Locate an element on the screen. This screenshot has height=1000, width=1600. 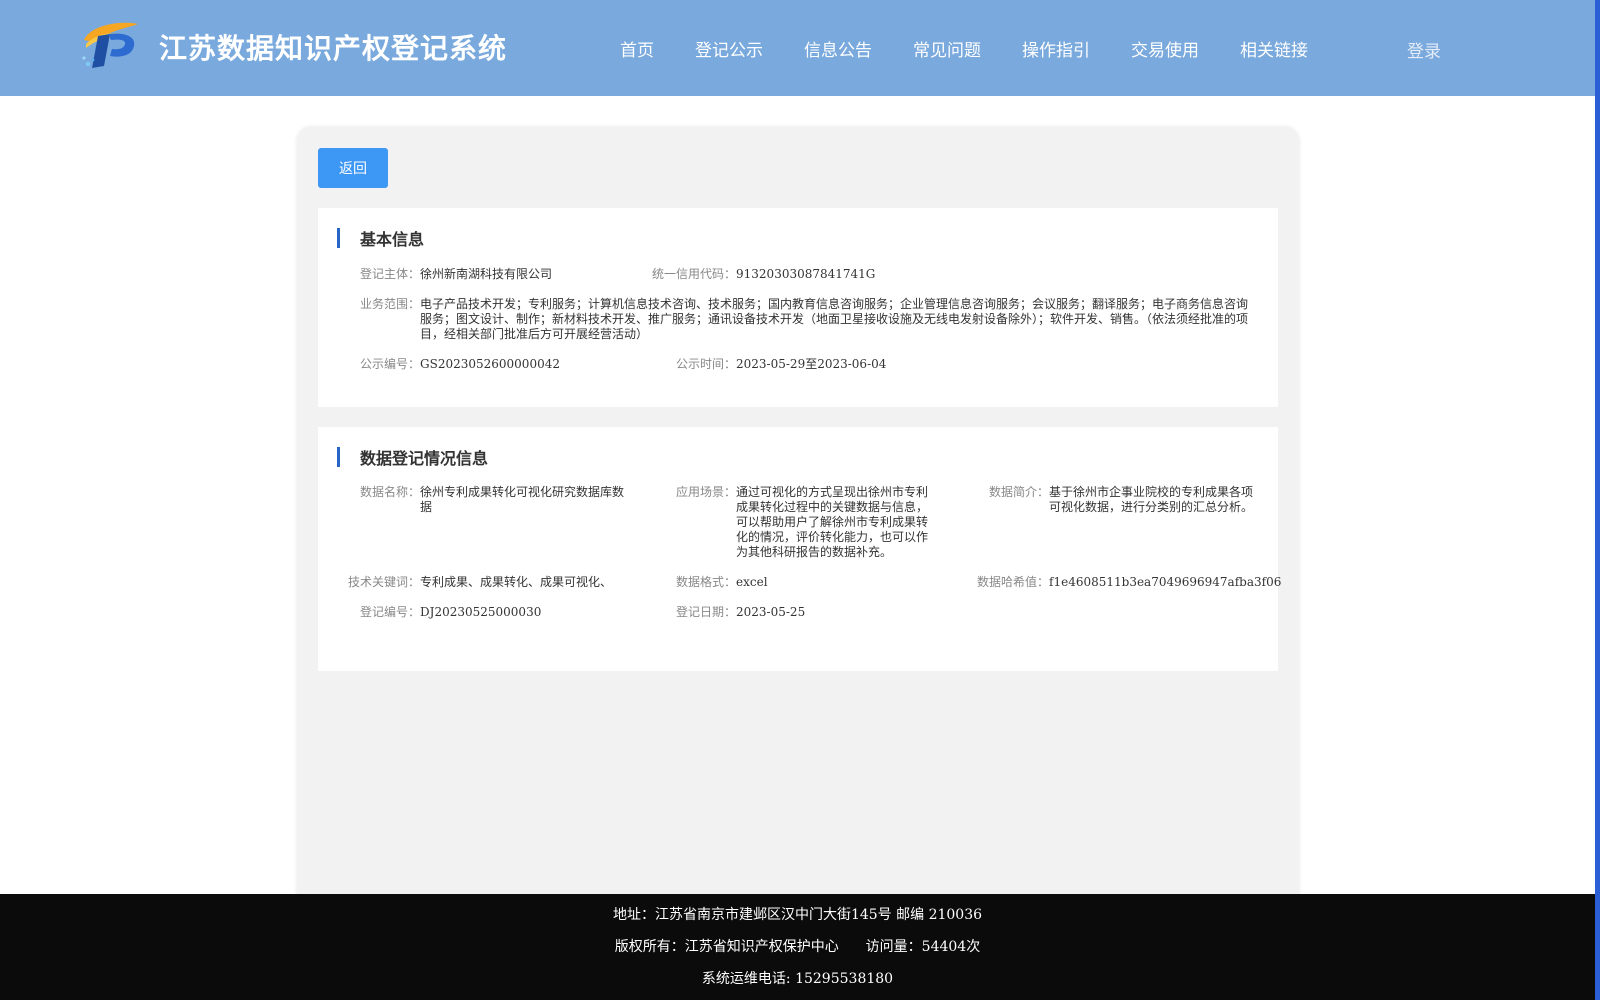
credit-code-field: 统一信用代码： 91320303087841741G is located at coordinates (852, 274).